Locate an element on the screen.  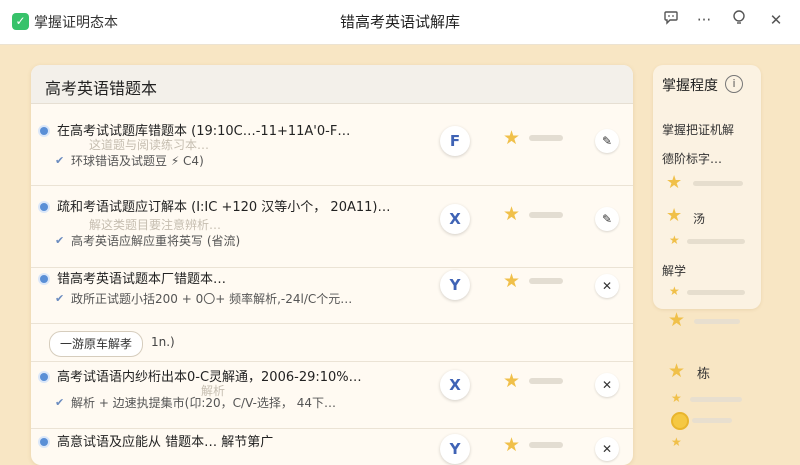
sidebar-heading: 掌握把证机解 is located at coordinates (698, 130).